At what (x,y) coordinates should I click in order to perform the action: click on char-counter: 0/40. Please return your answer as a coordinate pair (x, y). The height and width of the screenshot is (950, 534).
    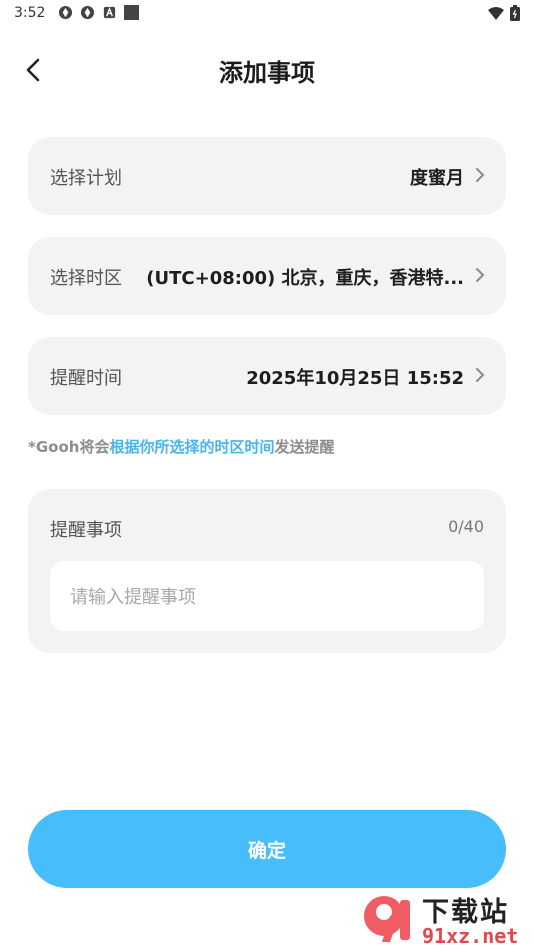
    Looking at the image, I should click on (466, 526).